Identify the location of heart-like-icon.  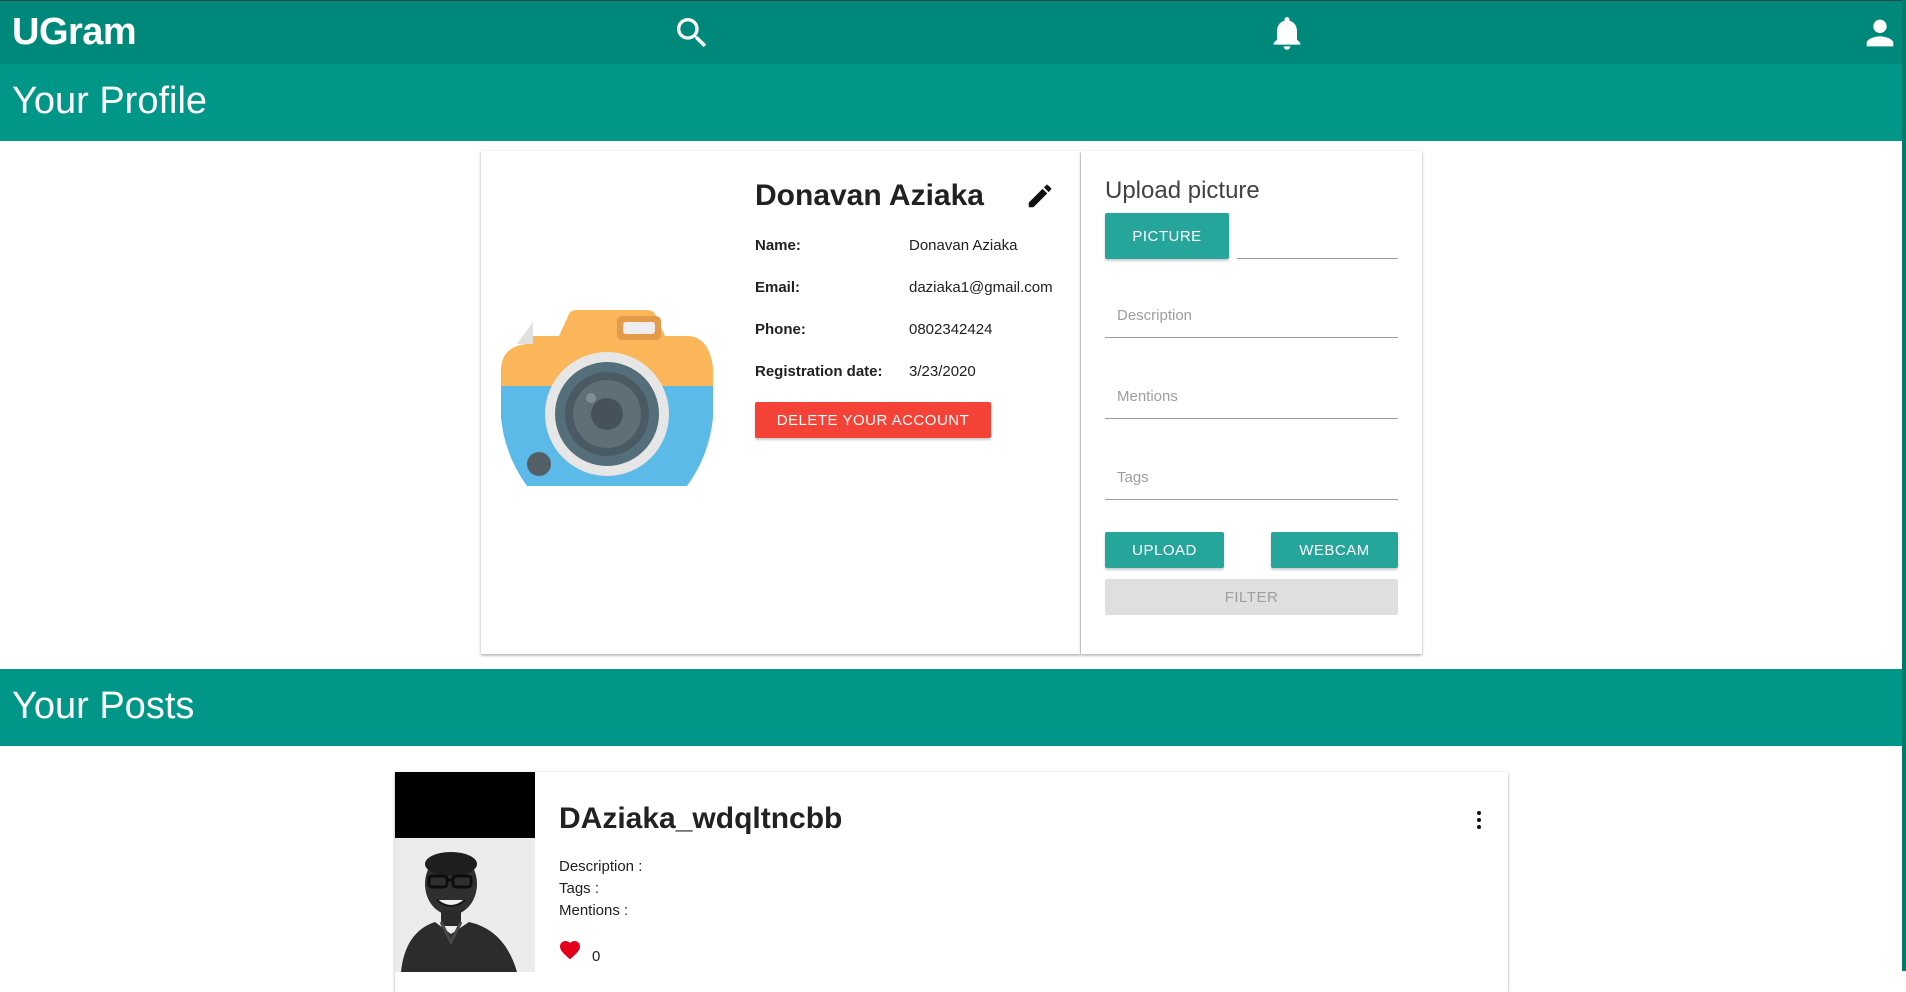
(570, 949).